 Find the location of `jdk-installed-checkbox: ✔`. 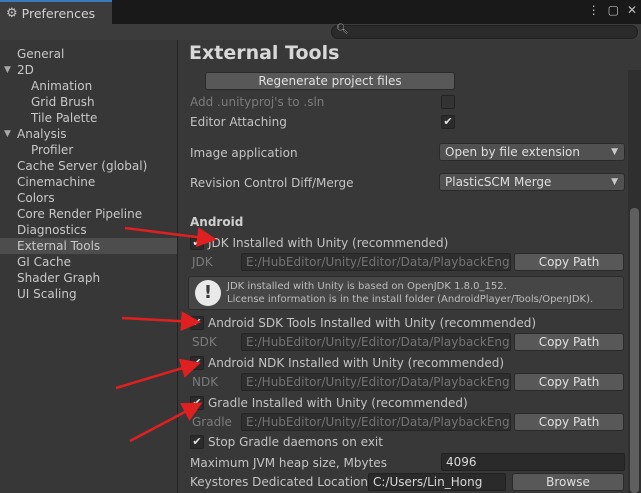

jdk-installed-checkbox: ✔ is located at coordinates (197, 243).